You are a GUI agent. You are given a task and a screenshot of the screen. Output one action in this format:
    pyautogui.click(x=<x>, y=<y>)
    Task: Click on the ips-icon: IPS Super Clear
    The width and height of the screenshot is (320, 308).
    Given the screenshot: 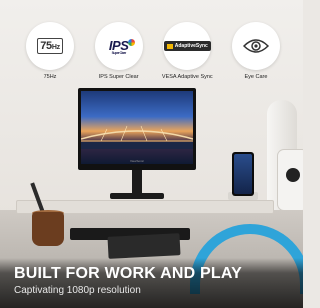 What is the action you would take?
    pyautogui.click(x=118, y=46)
    